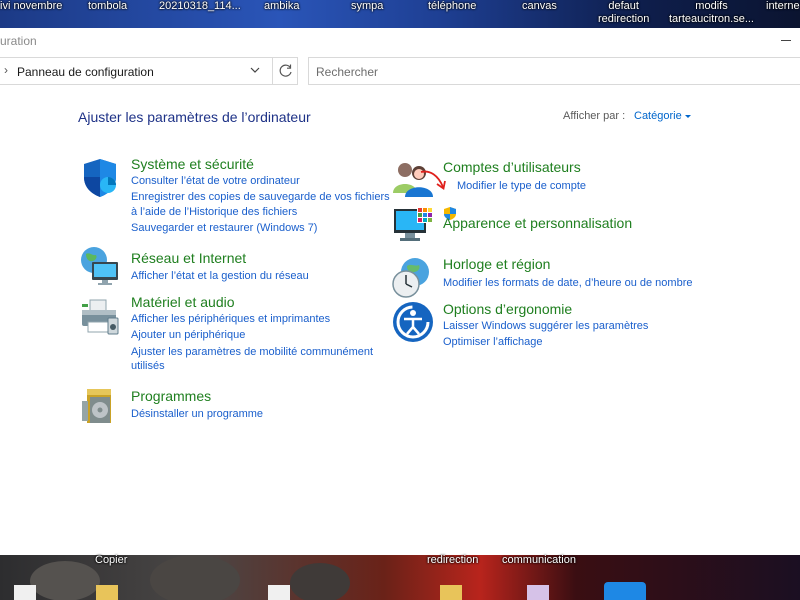 This screenshot has height=600, width=800. I want to click on minimize-button, so click(786, 41).